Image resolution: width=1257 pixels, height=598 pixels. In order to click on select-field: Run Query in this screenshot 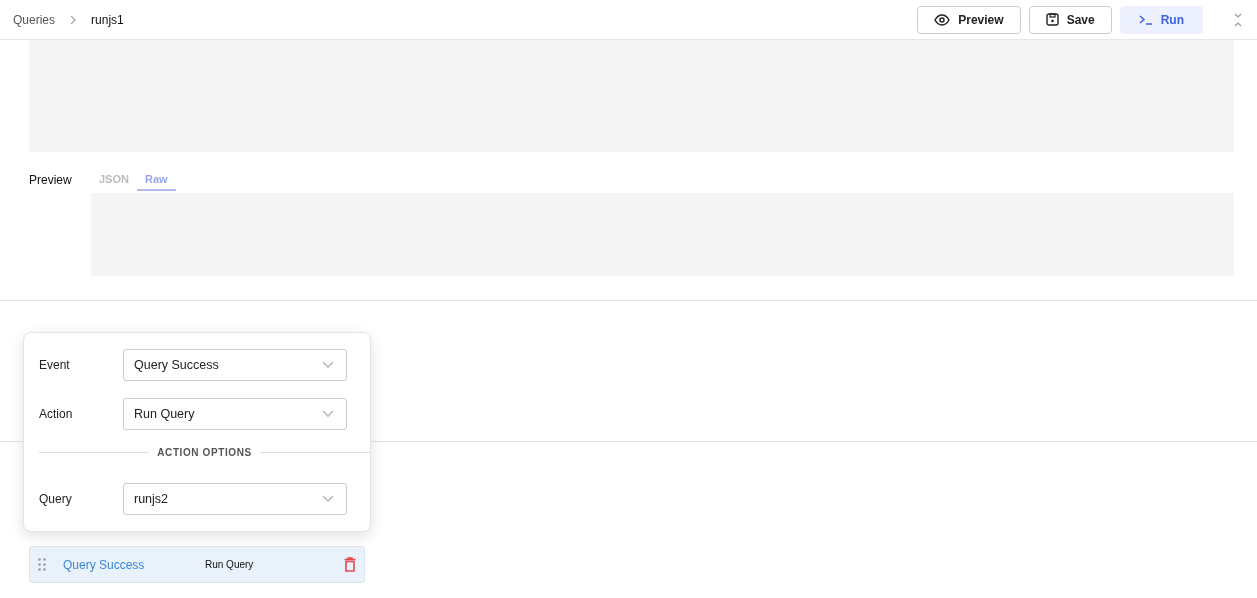, I will do `click(235, 414)`.